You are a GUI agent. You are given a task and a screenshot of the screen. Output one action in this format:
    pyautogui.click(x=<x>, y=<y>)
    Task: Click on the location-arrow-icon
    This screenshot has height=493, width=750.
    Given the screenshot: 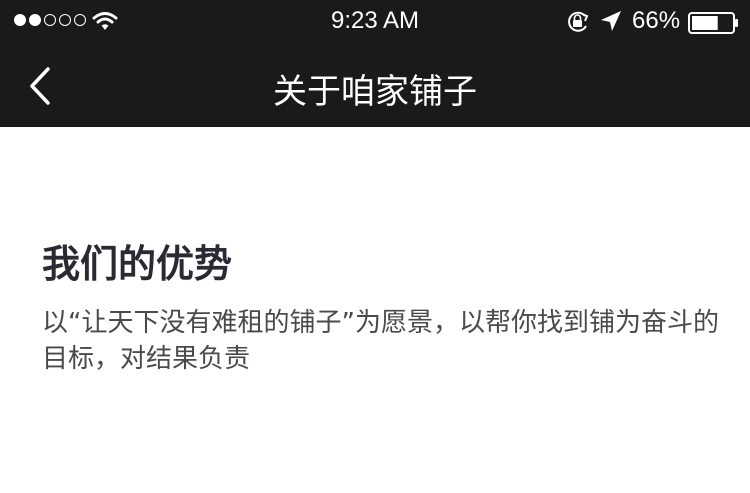 What is the action you would take?
    pyautogui.click(x=611, y=23)
    